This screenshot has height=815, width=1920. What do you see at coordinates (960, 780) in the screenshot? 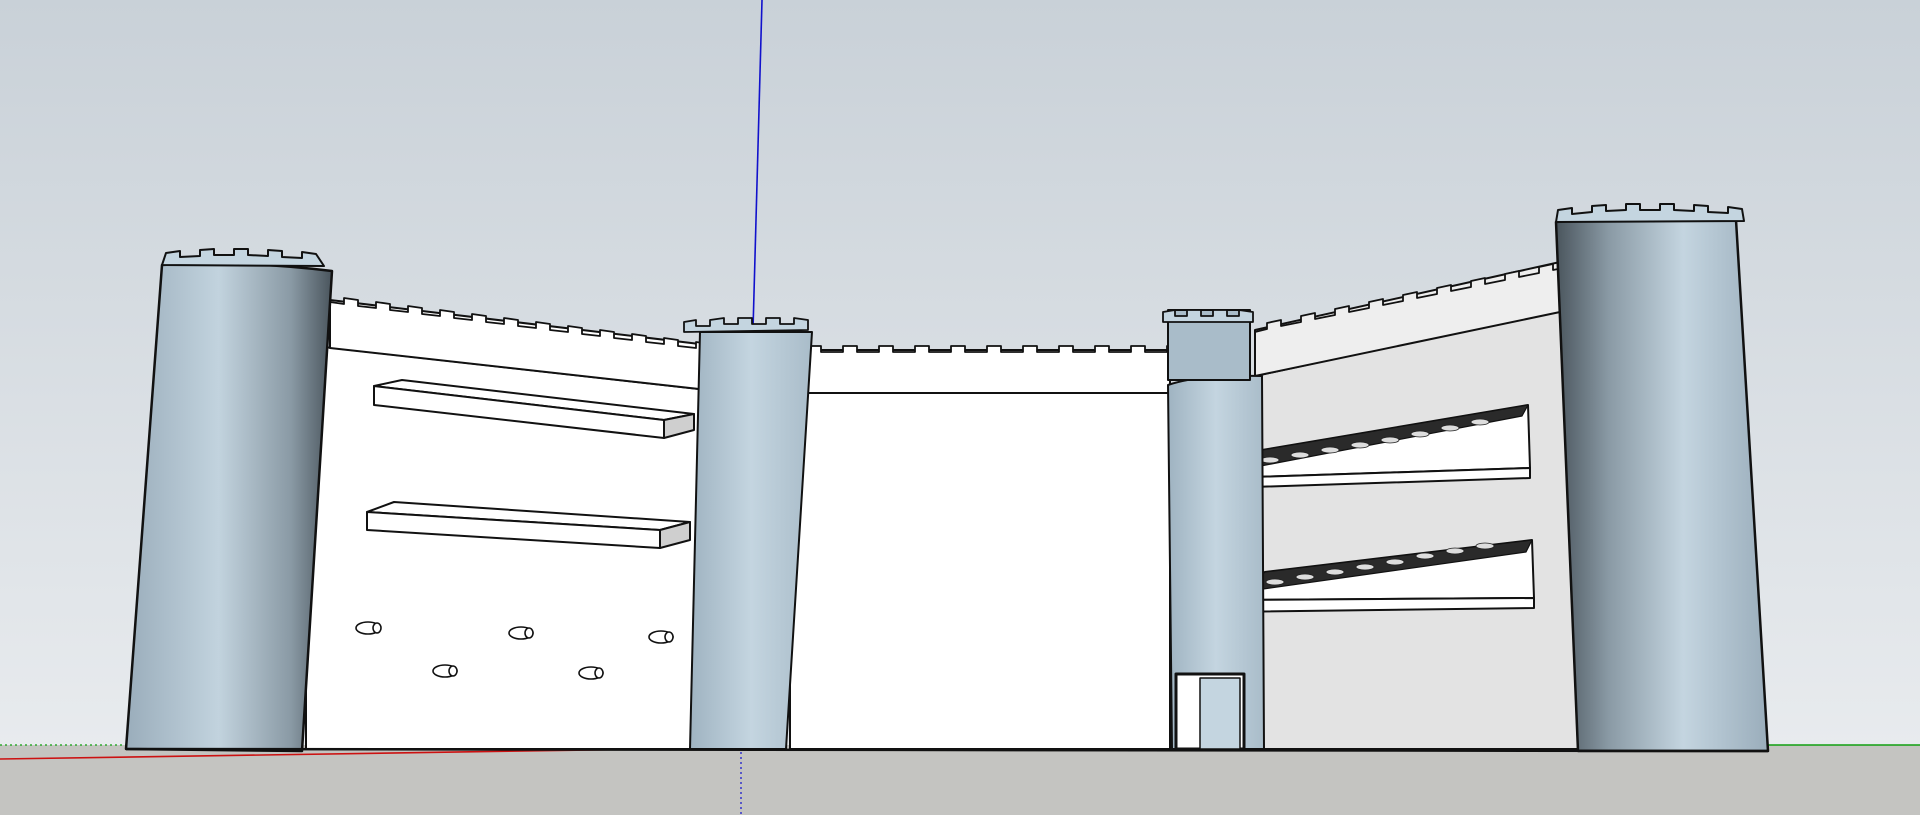
I see `ground-plane` at bounding box center [960, 780].